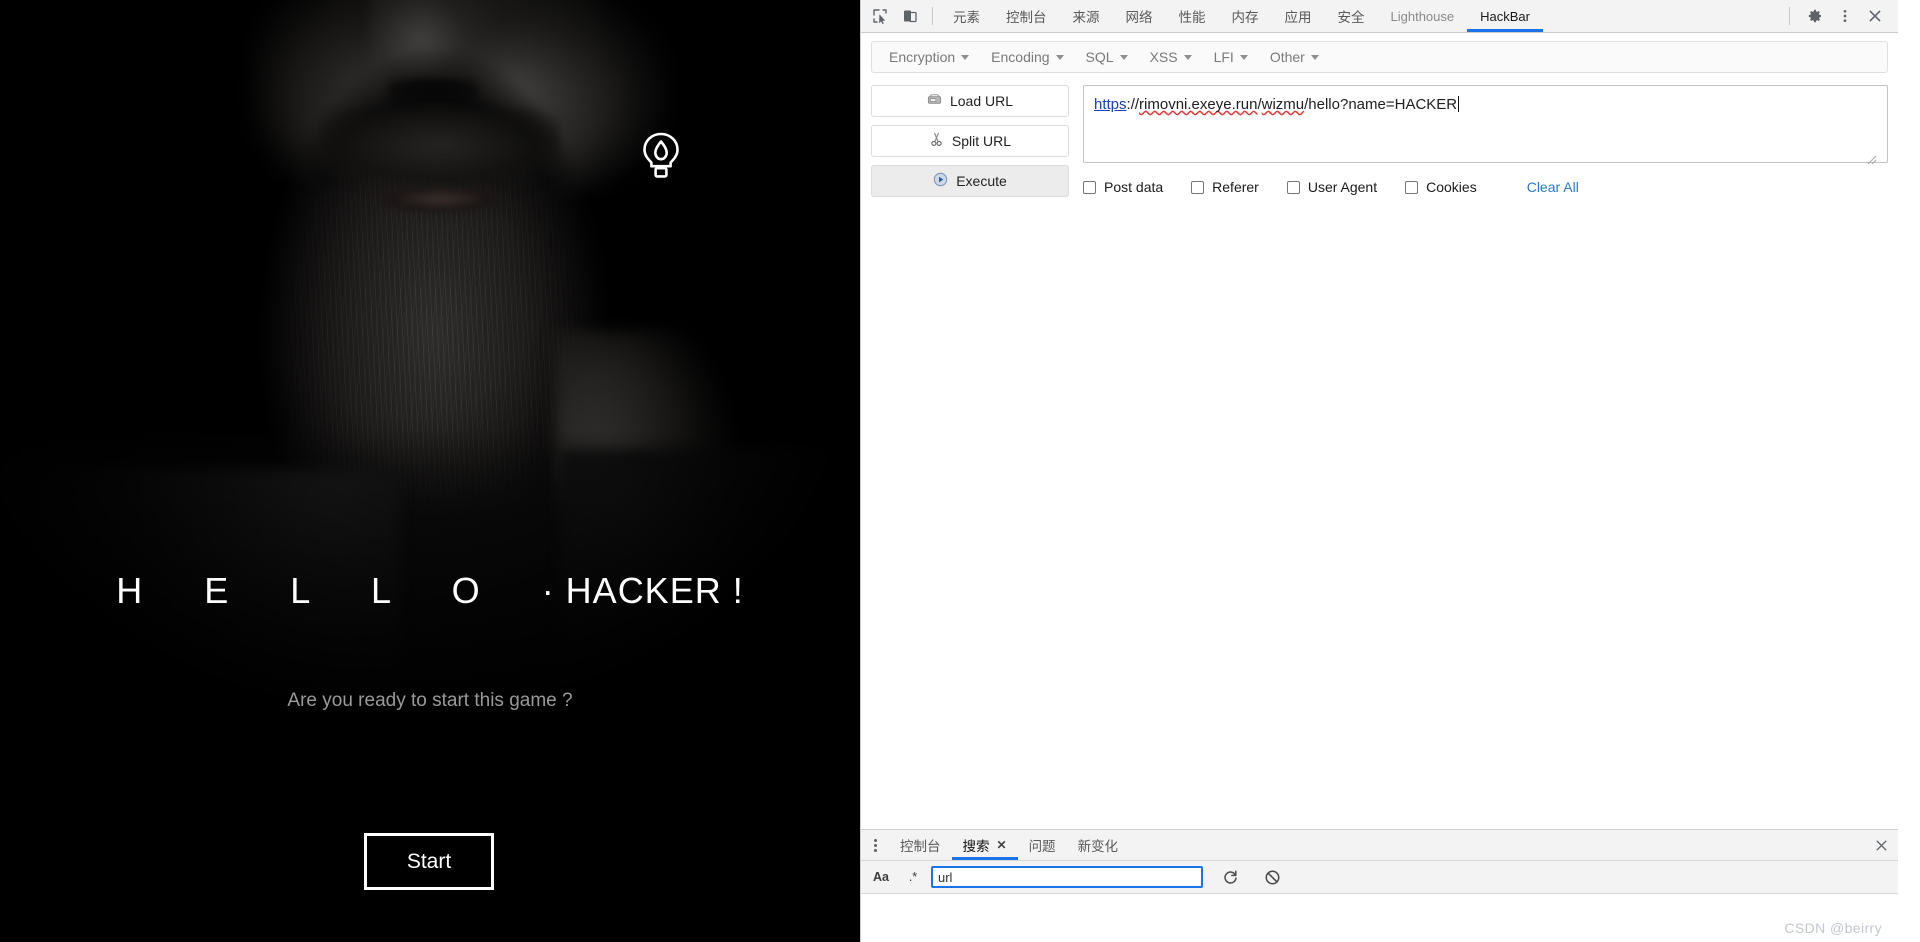 This screenshot has height=942, width=1920. I want to click on drawer-tab-console: 控制台, so click(920, 845).